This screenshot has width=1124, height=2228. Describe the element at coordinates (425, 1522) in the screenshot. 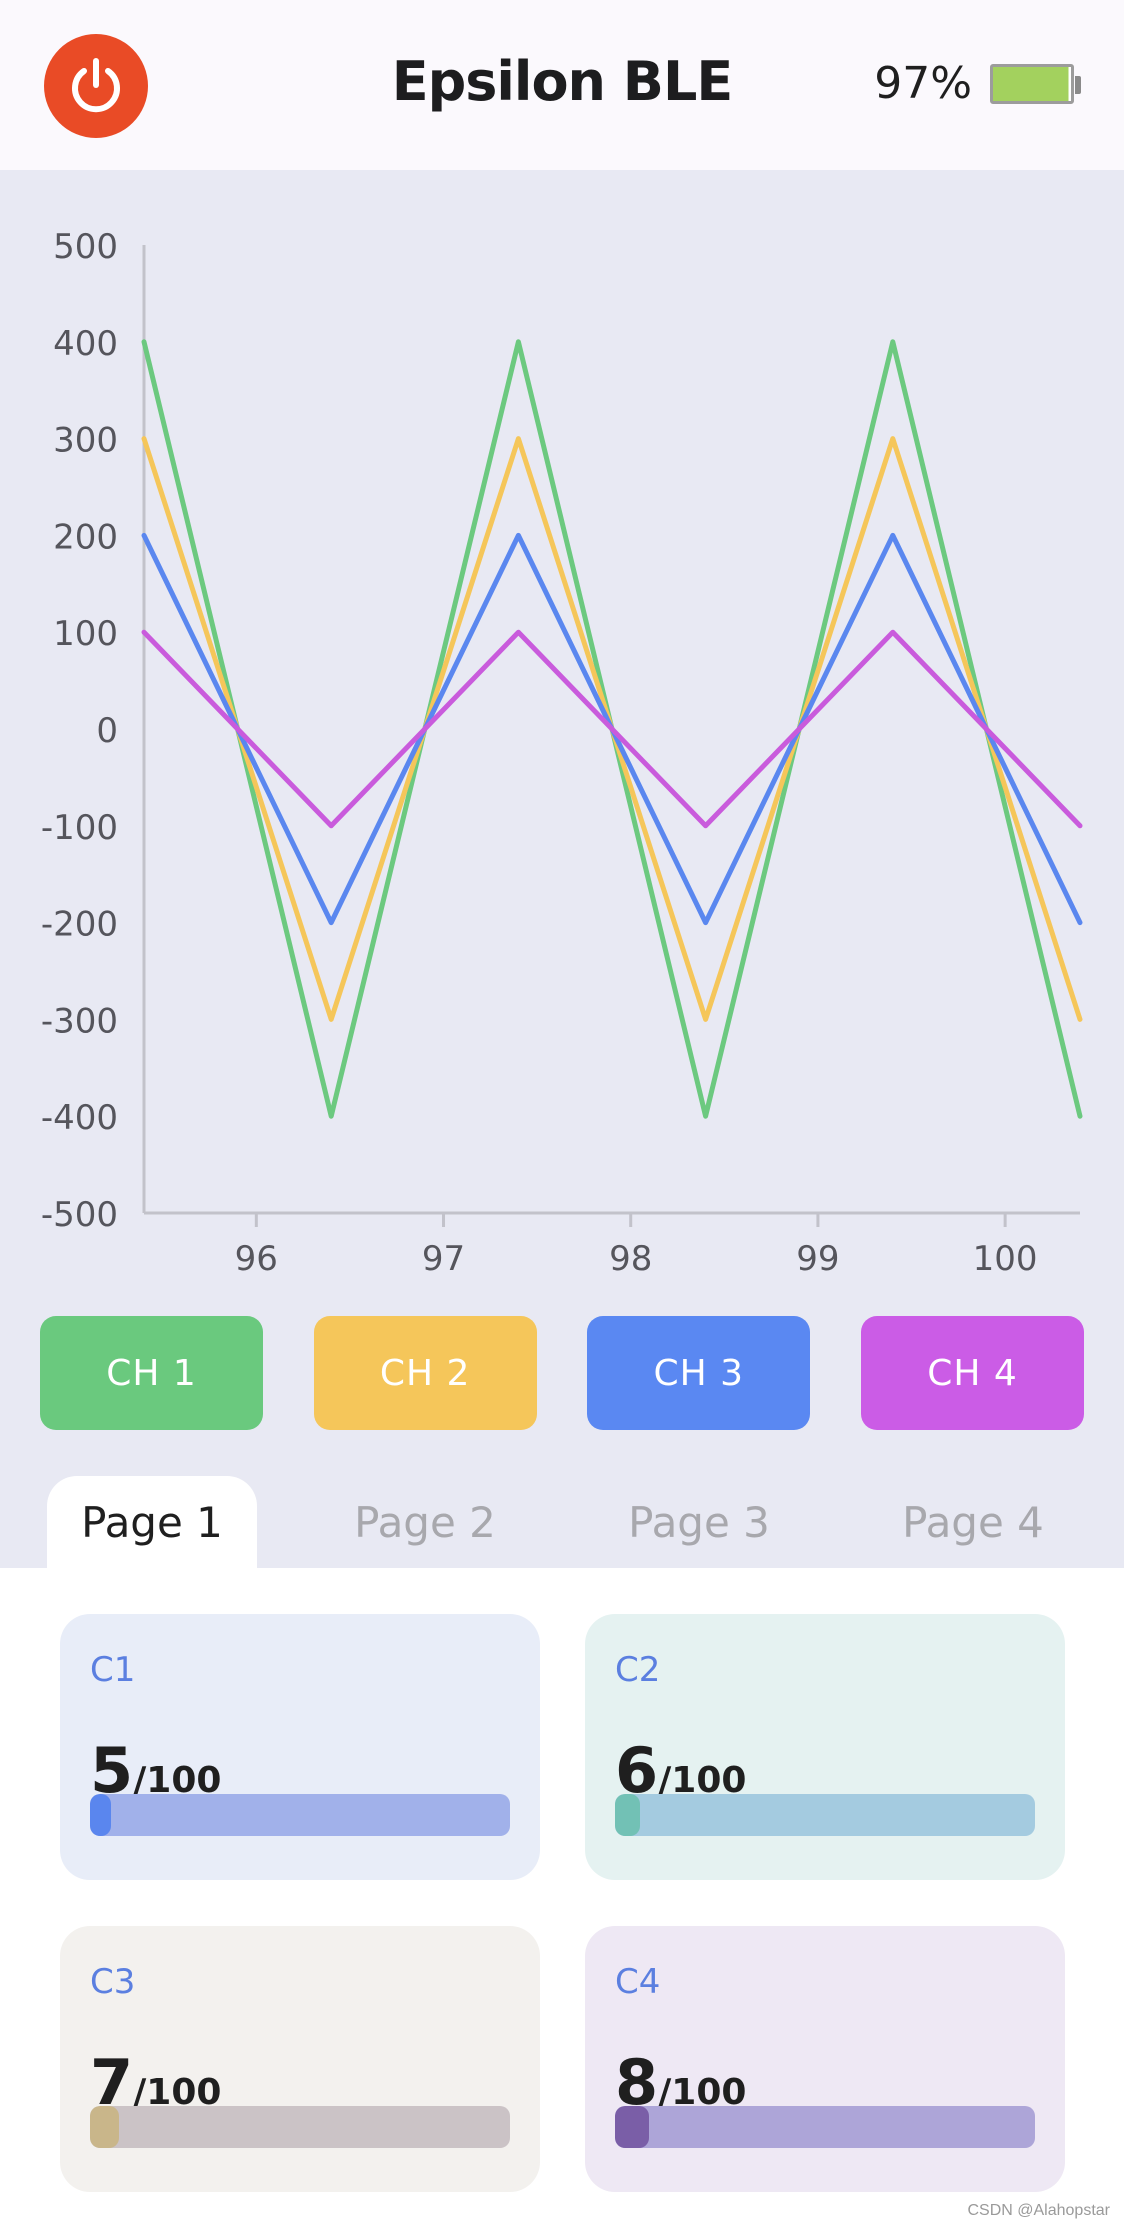

I see `tab-page-2: Page 2` at that location.